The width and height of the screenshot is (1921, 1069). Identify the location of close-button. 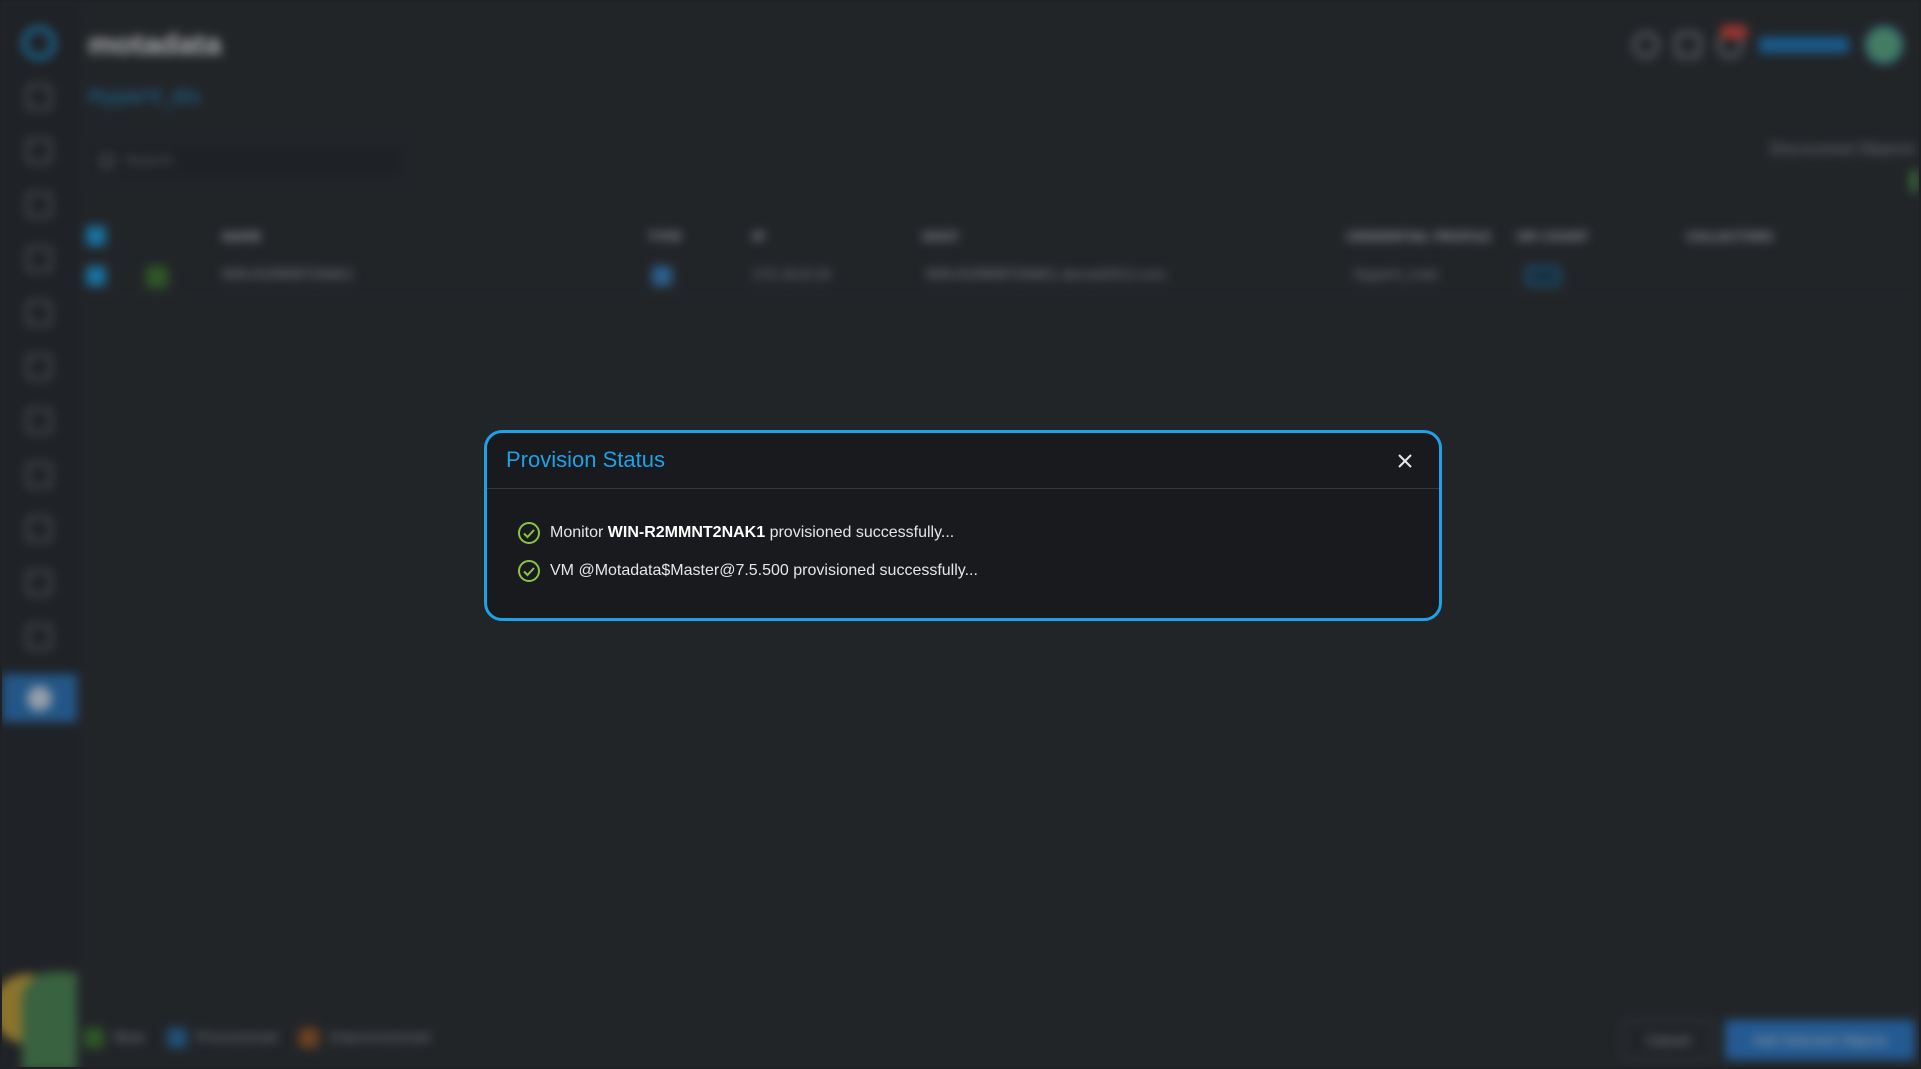
(1405, 461).